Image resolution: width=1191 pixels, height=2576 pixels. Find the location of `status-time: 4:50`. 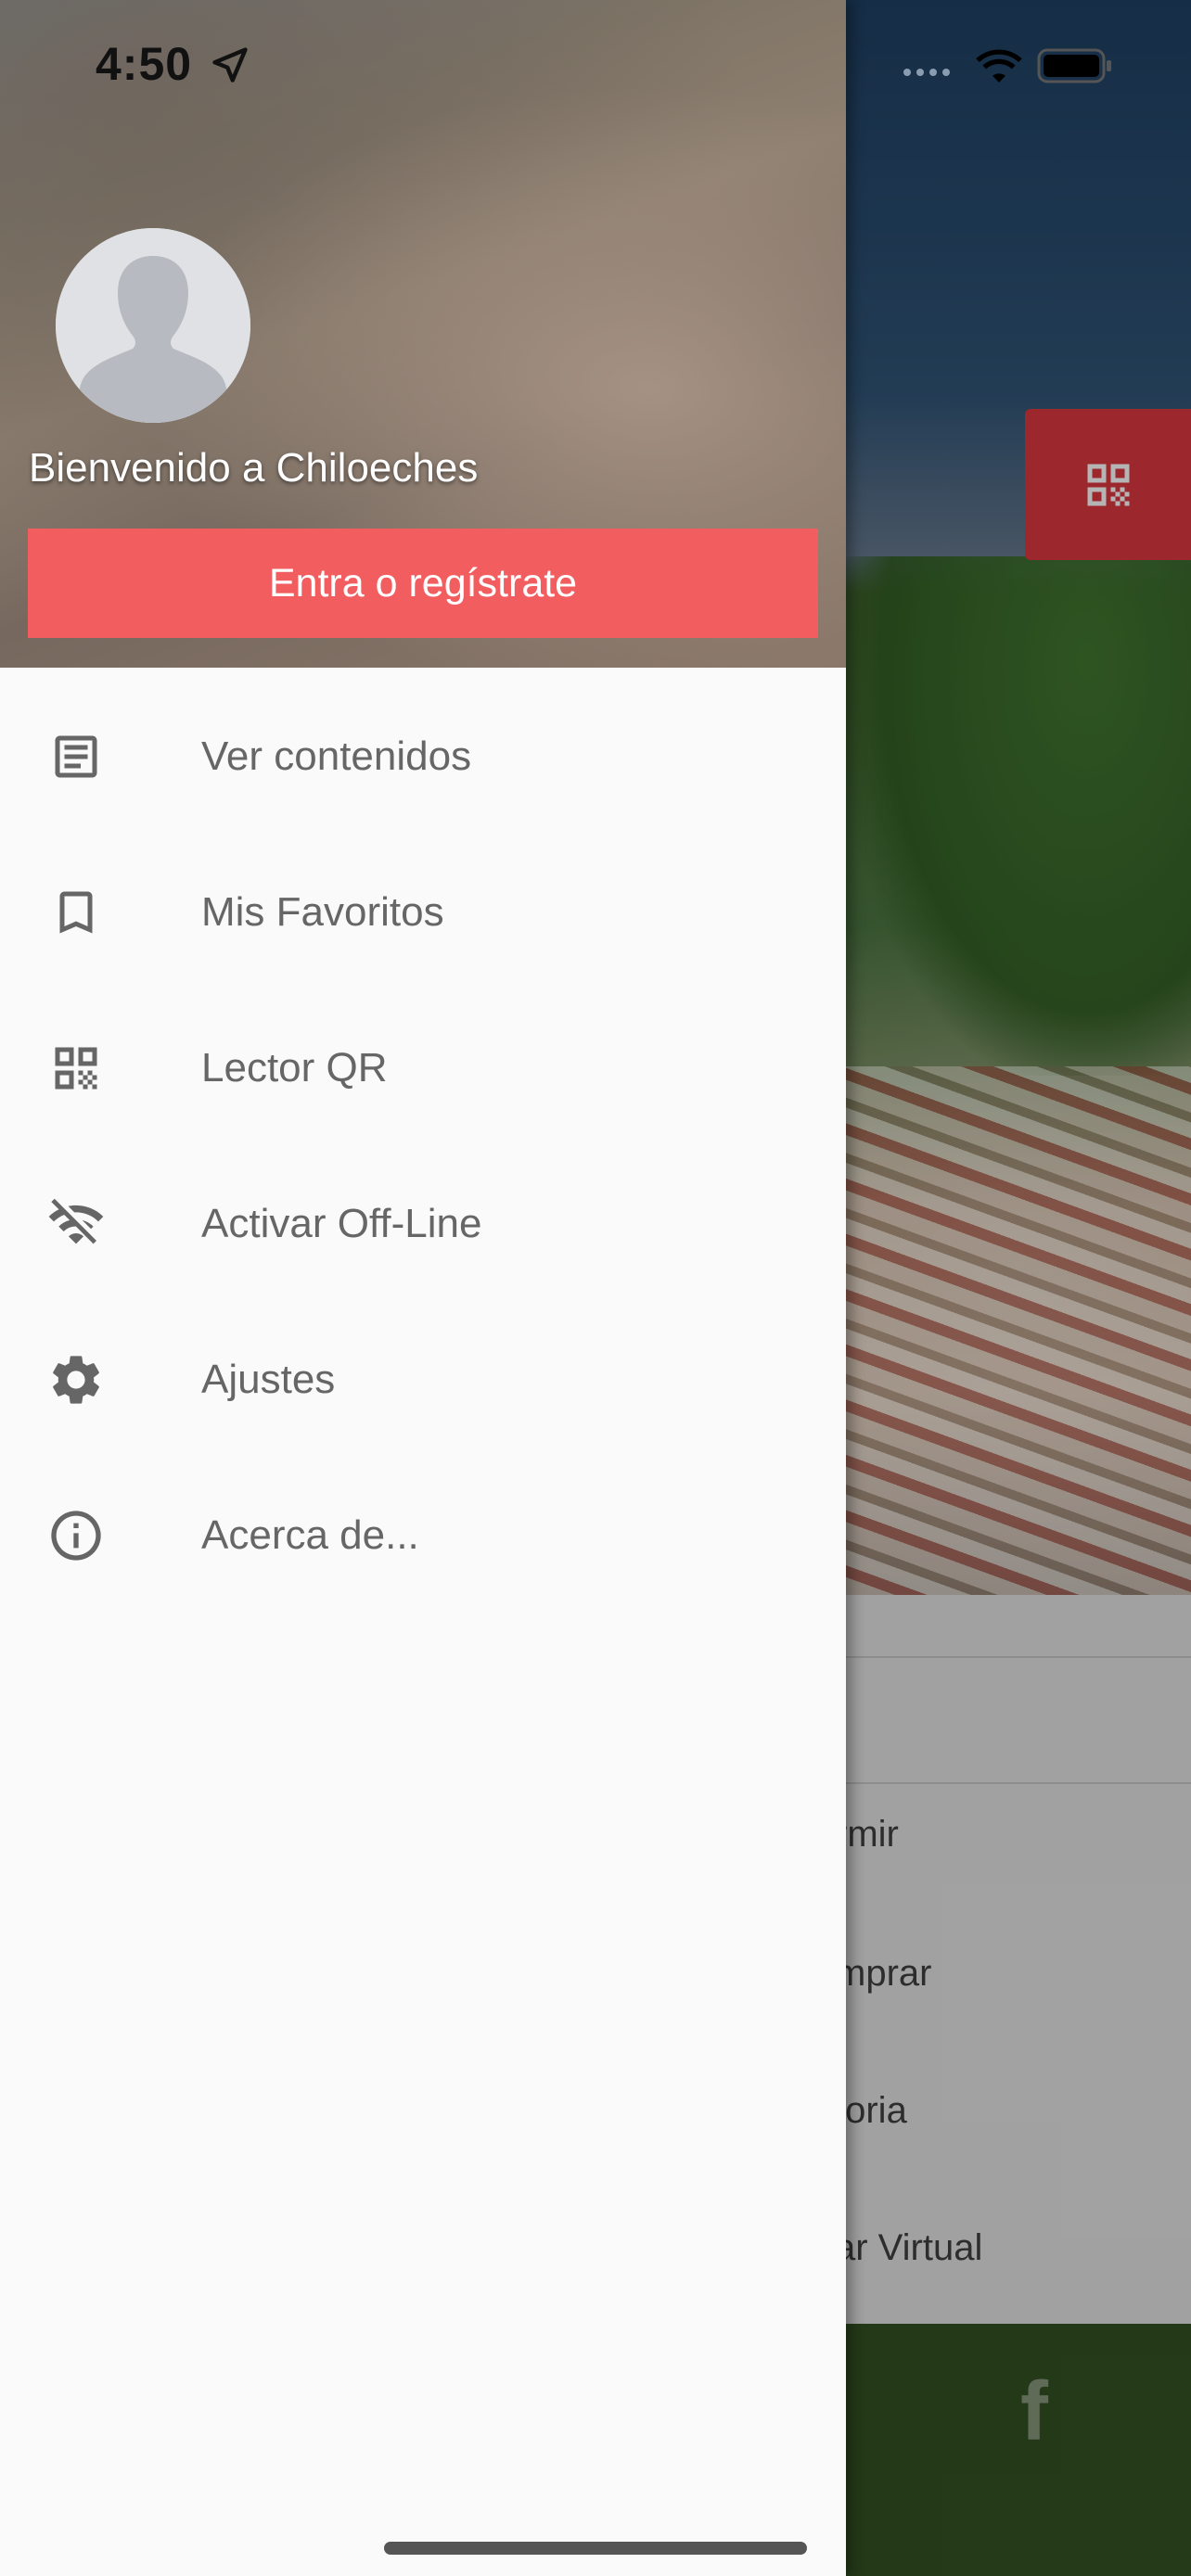

status-time: 4:50 is located at coordinates (145, 64).